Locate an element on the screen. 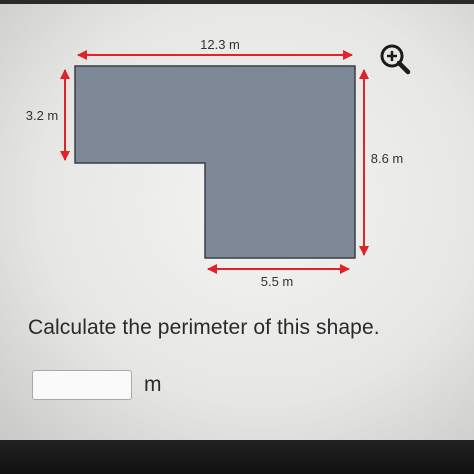 Image resolution: width=474 pixels, height=474 pixels. zoom-button is located at coordinates (395, 59).